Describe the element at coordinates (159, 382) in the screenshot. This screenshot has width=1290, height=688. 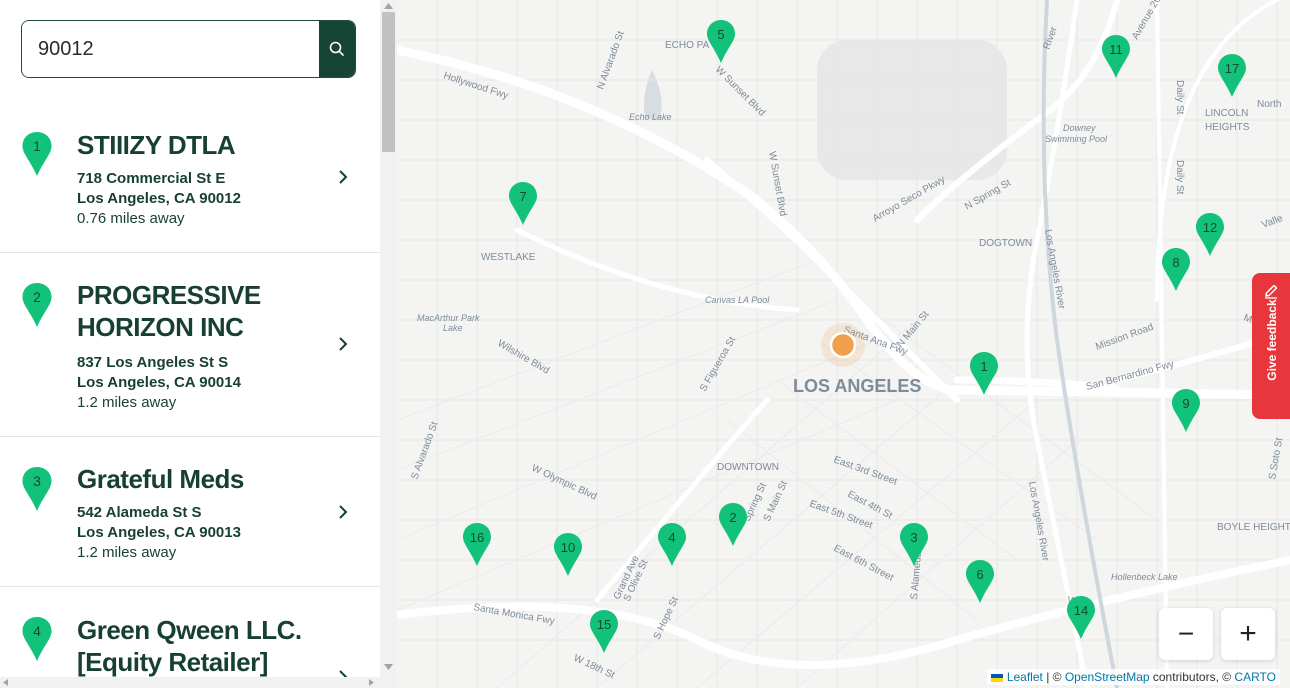
I see `result-address-line2: Los Angeles, CA 90014` at that location.